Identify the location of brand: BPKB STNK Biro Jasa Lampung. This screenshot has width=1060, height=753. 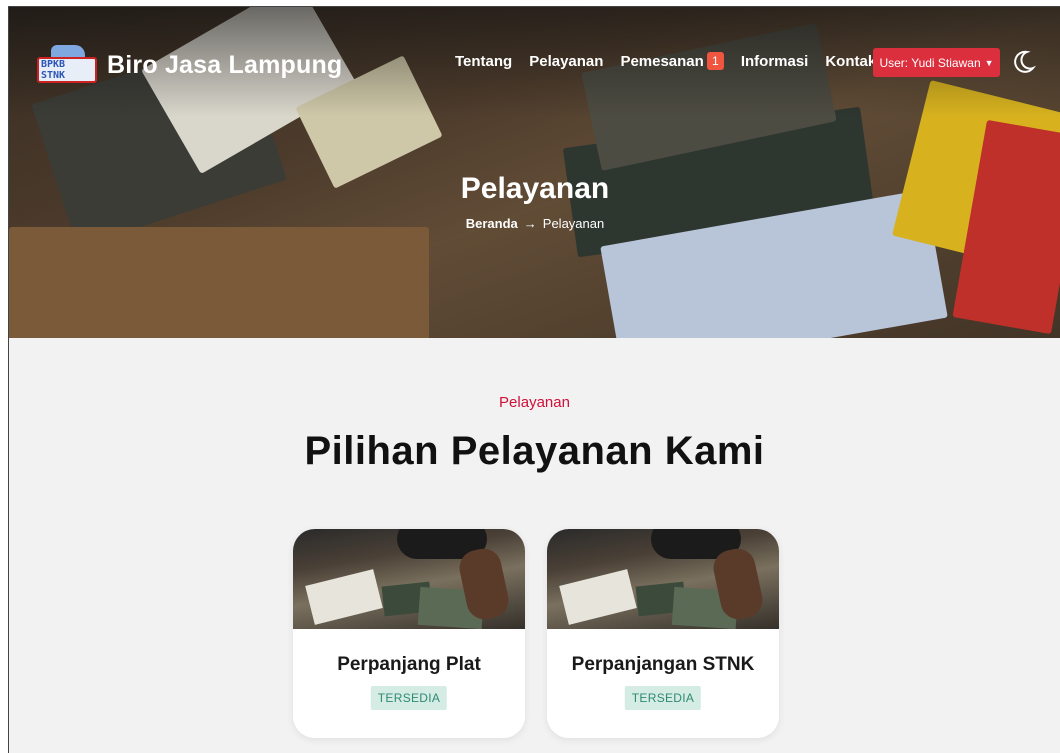
(189, 65).